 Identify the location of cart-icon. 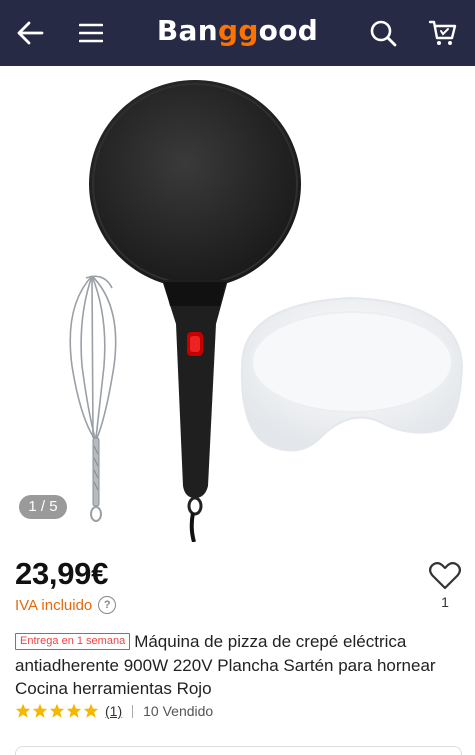
(442, 32).